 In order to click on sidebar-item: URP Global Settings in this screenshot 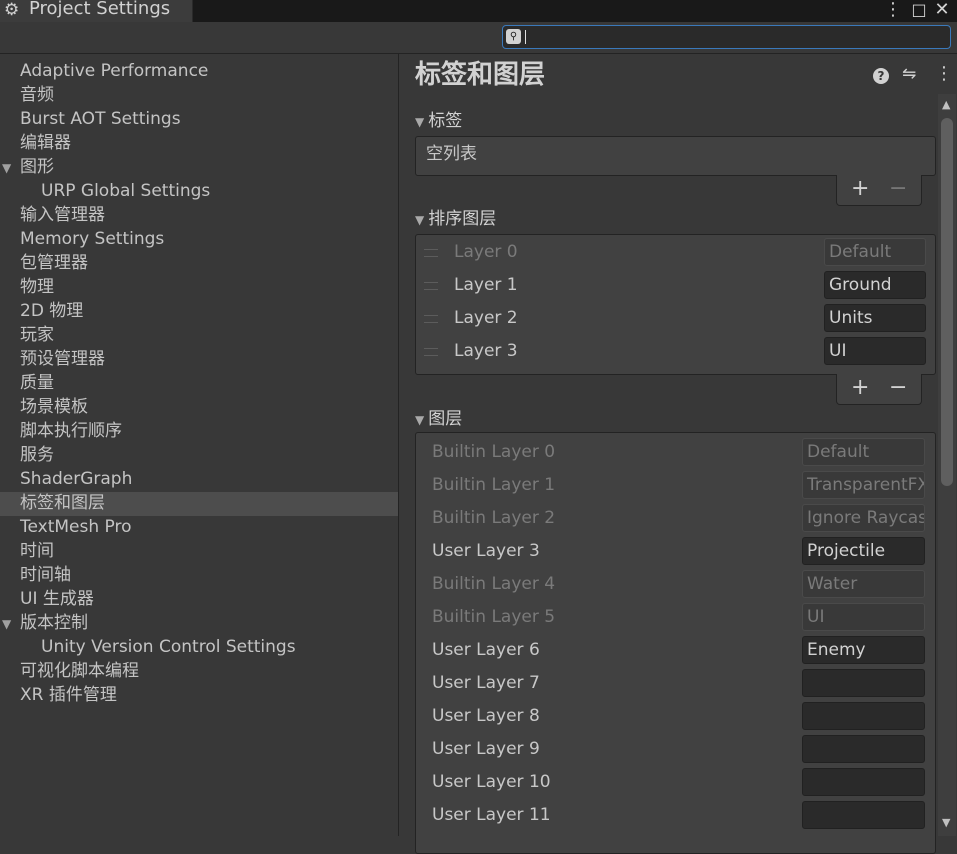, I will do `click(199, 192)`.